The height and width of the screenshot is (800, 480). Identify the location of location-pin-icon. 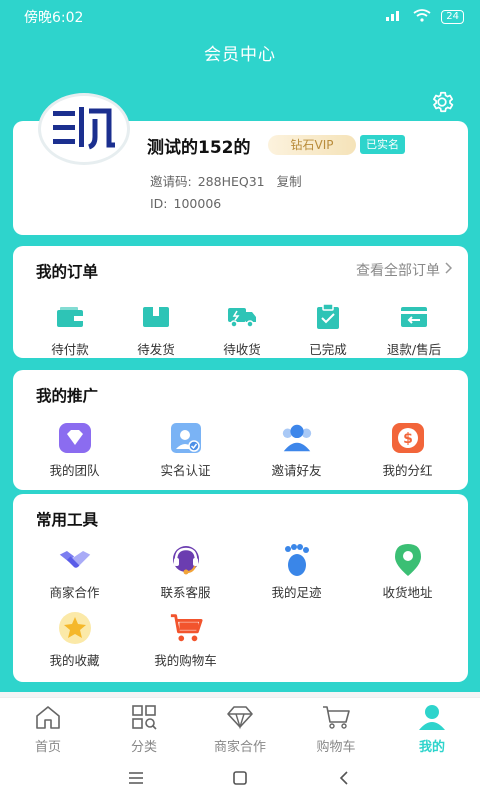
(408, 560).